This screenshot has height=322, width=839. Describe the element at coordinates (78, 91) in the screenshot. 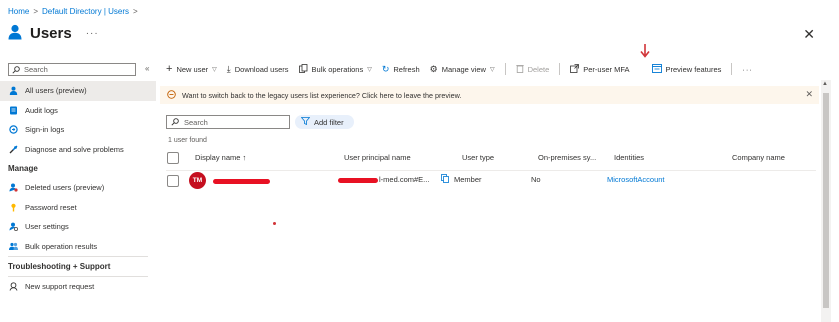

I see `sidebar-item-all-users: All users (preview)` at that location.